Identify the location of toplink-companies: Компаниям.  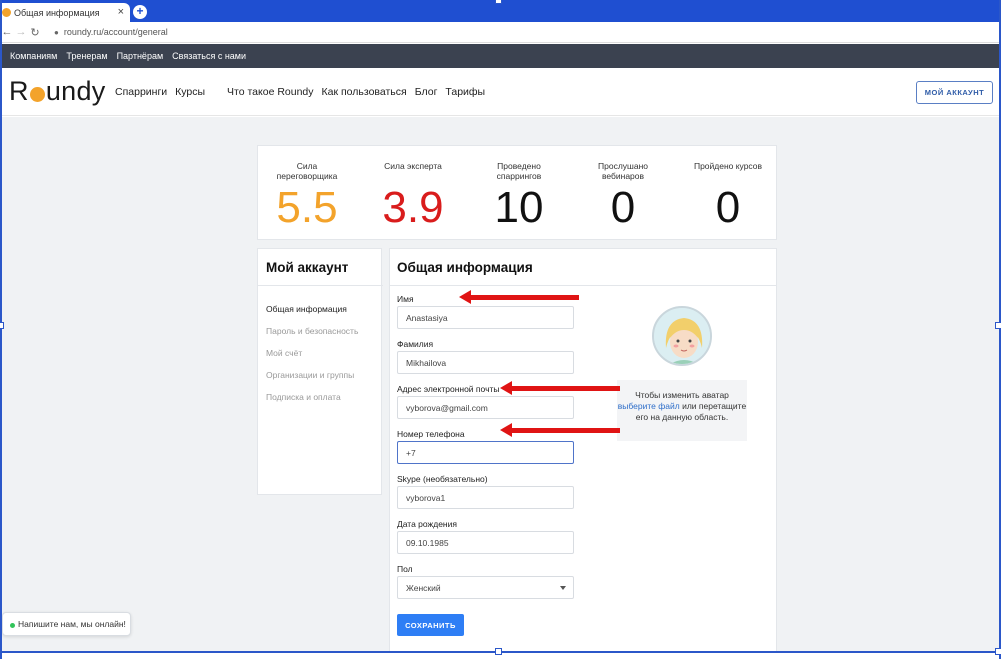
(33, 56).